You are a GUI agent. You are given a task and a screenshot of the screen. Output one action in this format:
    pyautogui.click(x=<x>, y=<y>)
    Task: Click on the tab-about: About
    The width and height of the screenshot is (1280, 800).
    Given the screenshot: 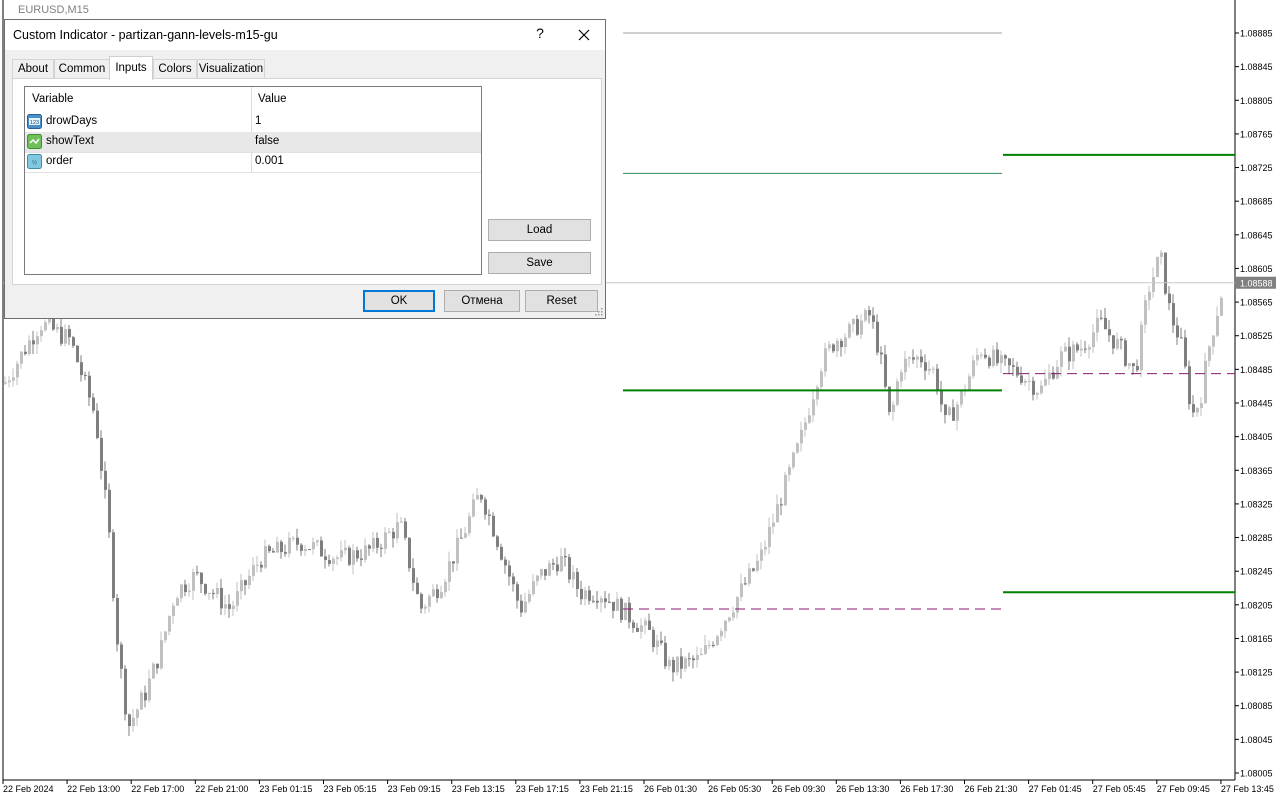 What is the action you would take?
    pyautogui.click(x=33, y=69)
    